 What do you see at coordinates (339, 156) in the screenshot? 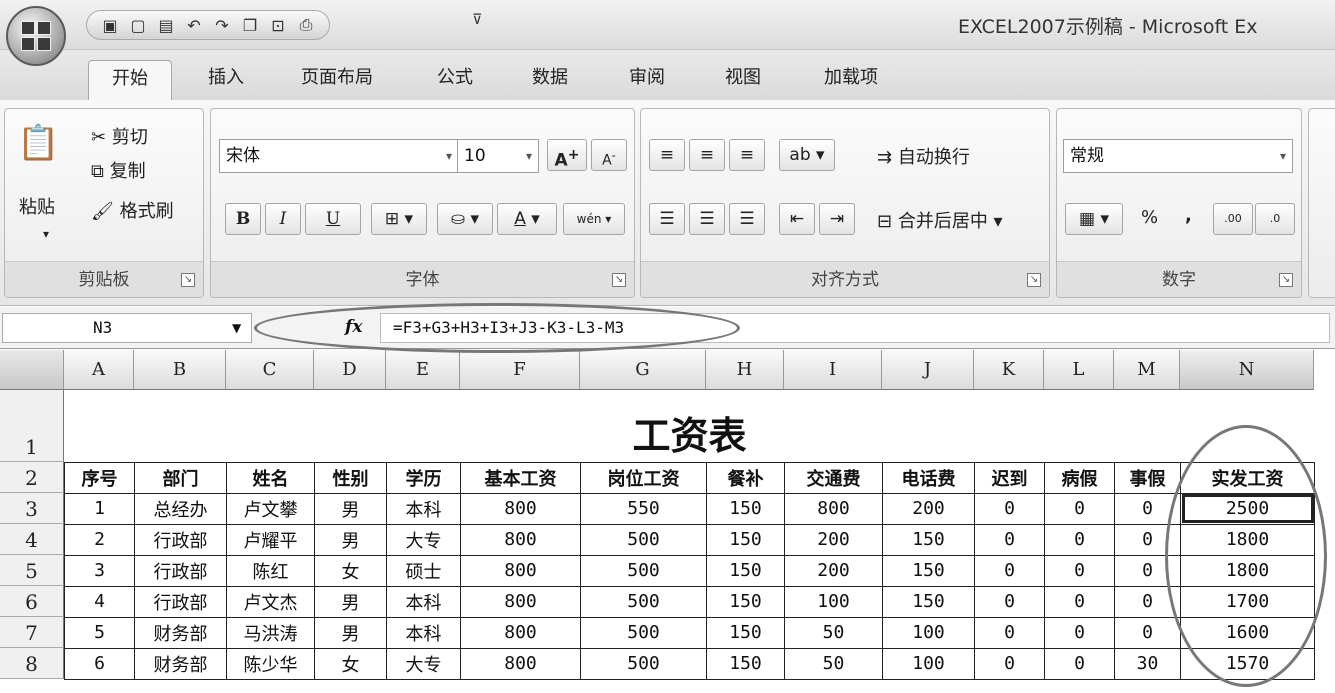
I see `font-name-select: 宋体 ▾` at bounding box center [339, 156].